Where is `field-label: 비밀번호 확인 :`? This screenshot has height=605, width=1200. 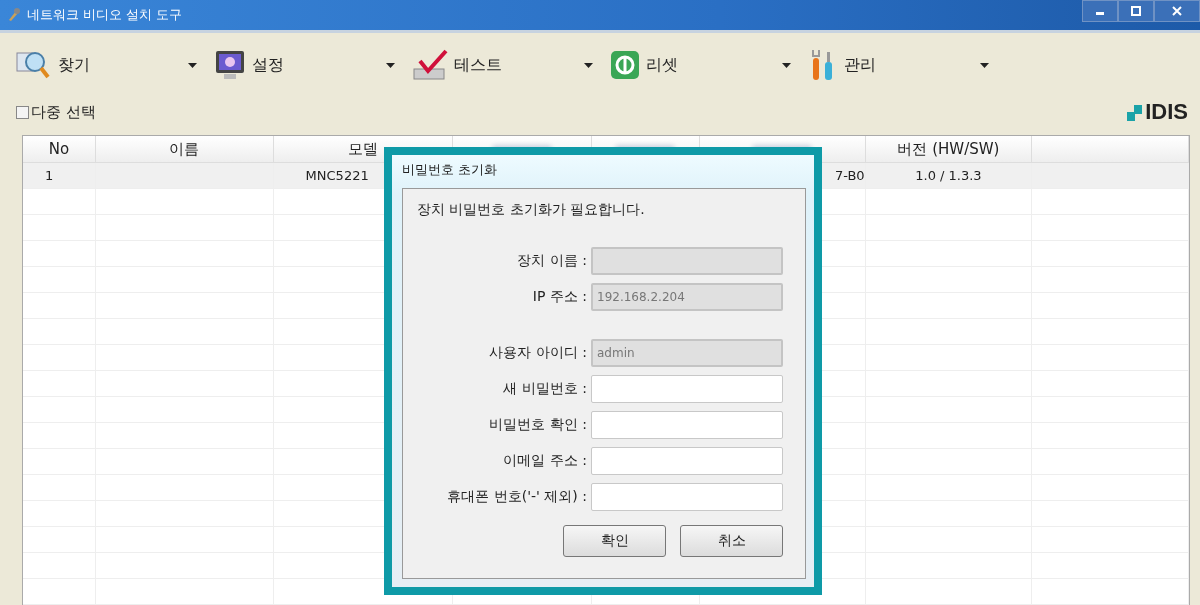 field-label: 비밀번호 확인 : is located at coordinates (538, 425).